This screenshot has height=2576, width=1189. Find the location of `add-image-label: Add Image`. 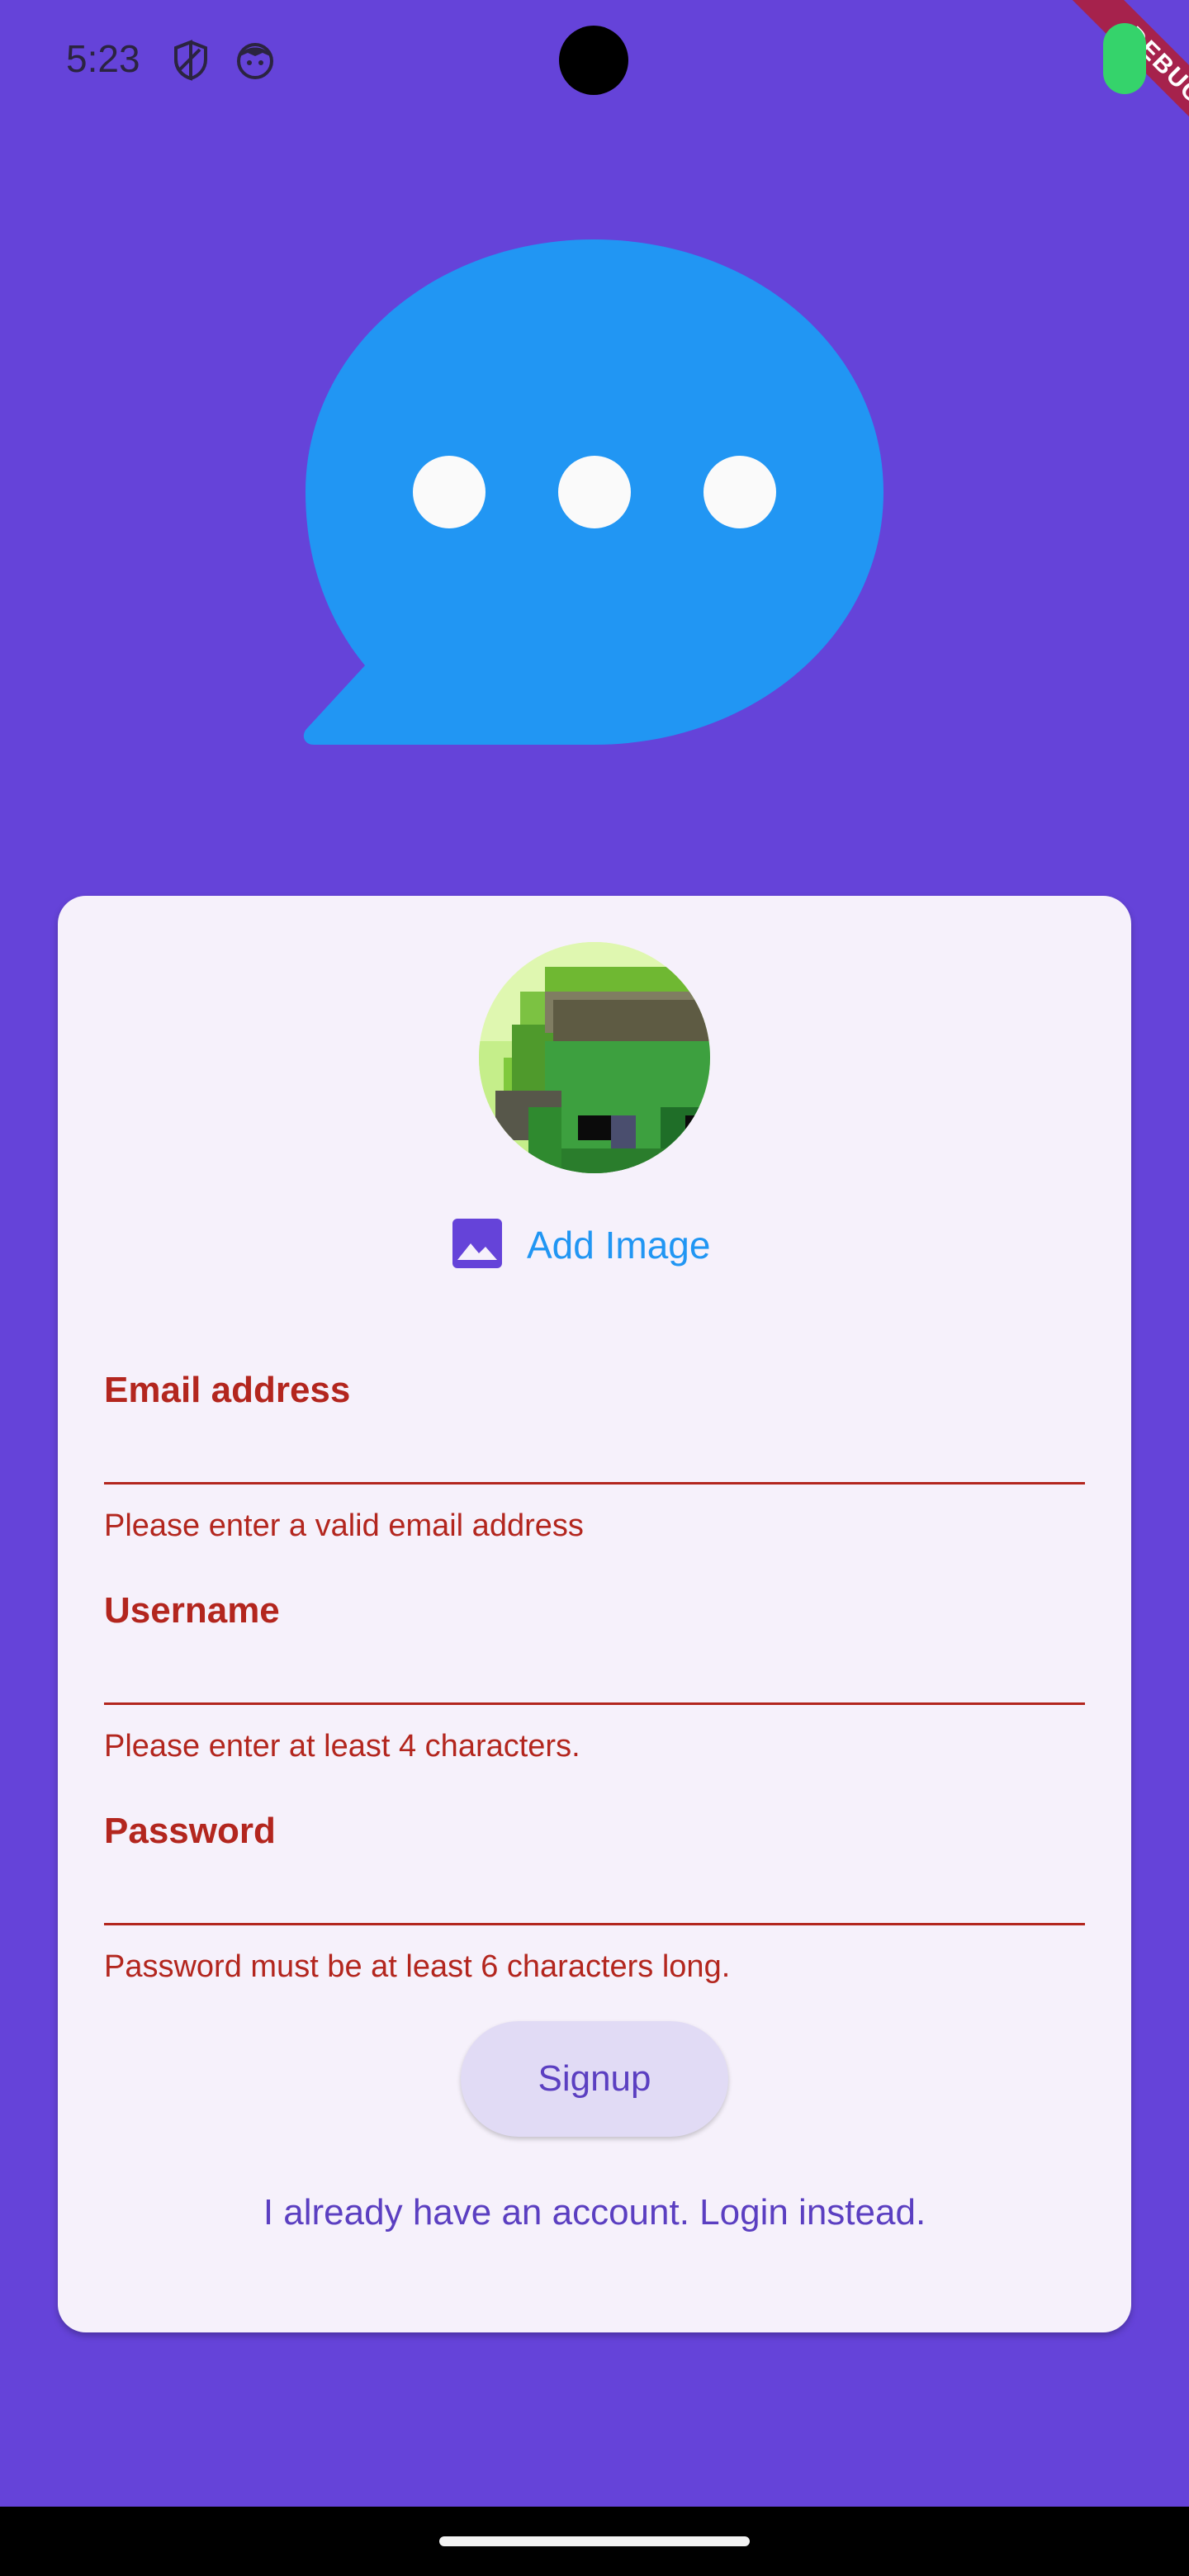

add-image-label: Add Image is located at coordinates (619, 1245).